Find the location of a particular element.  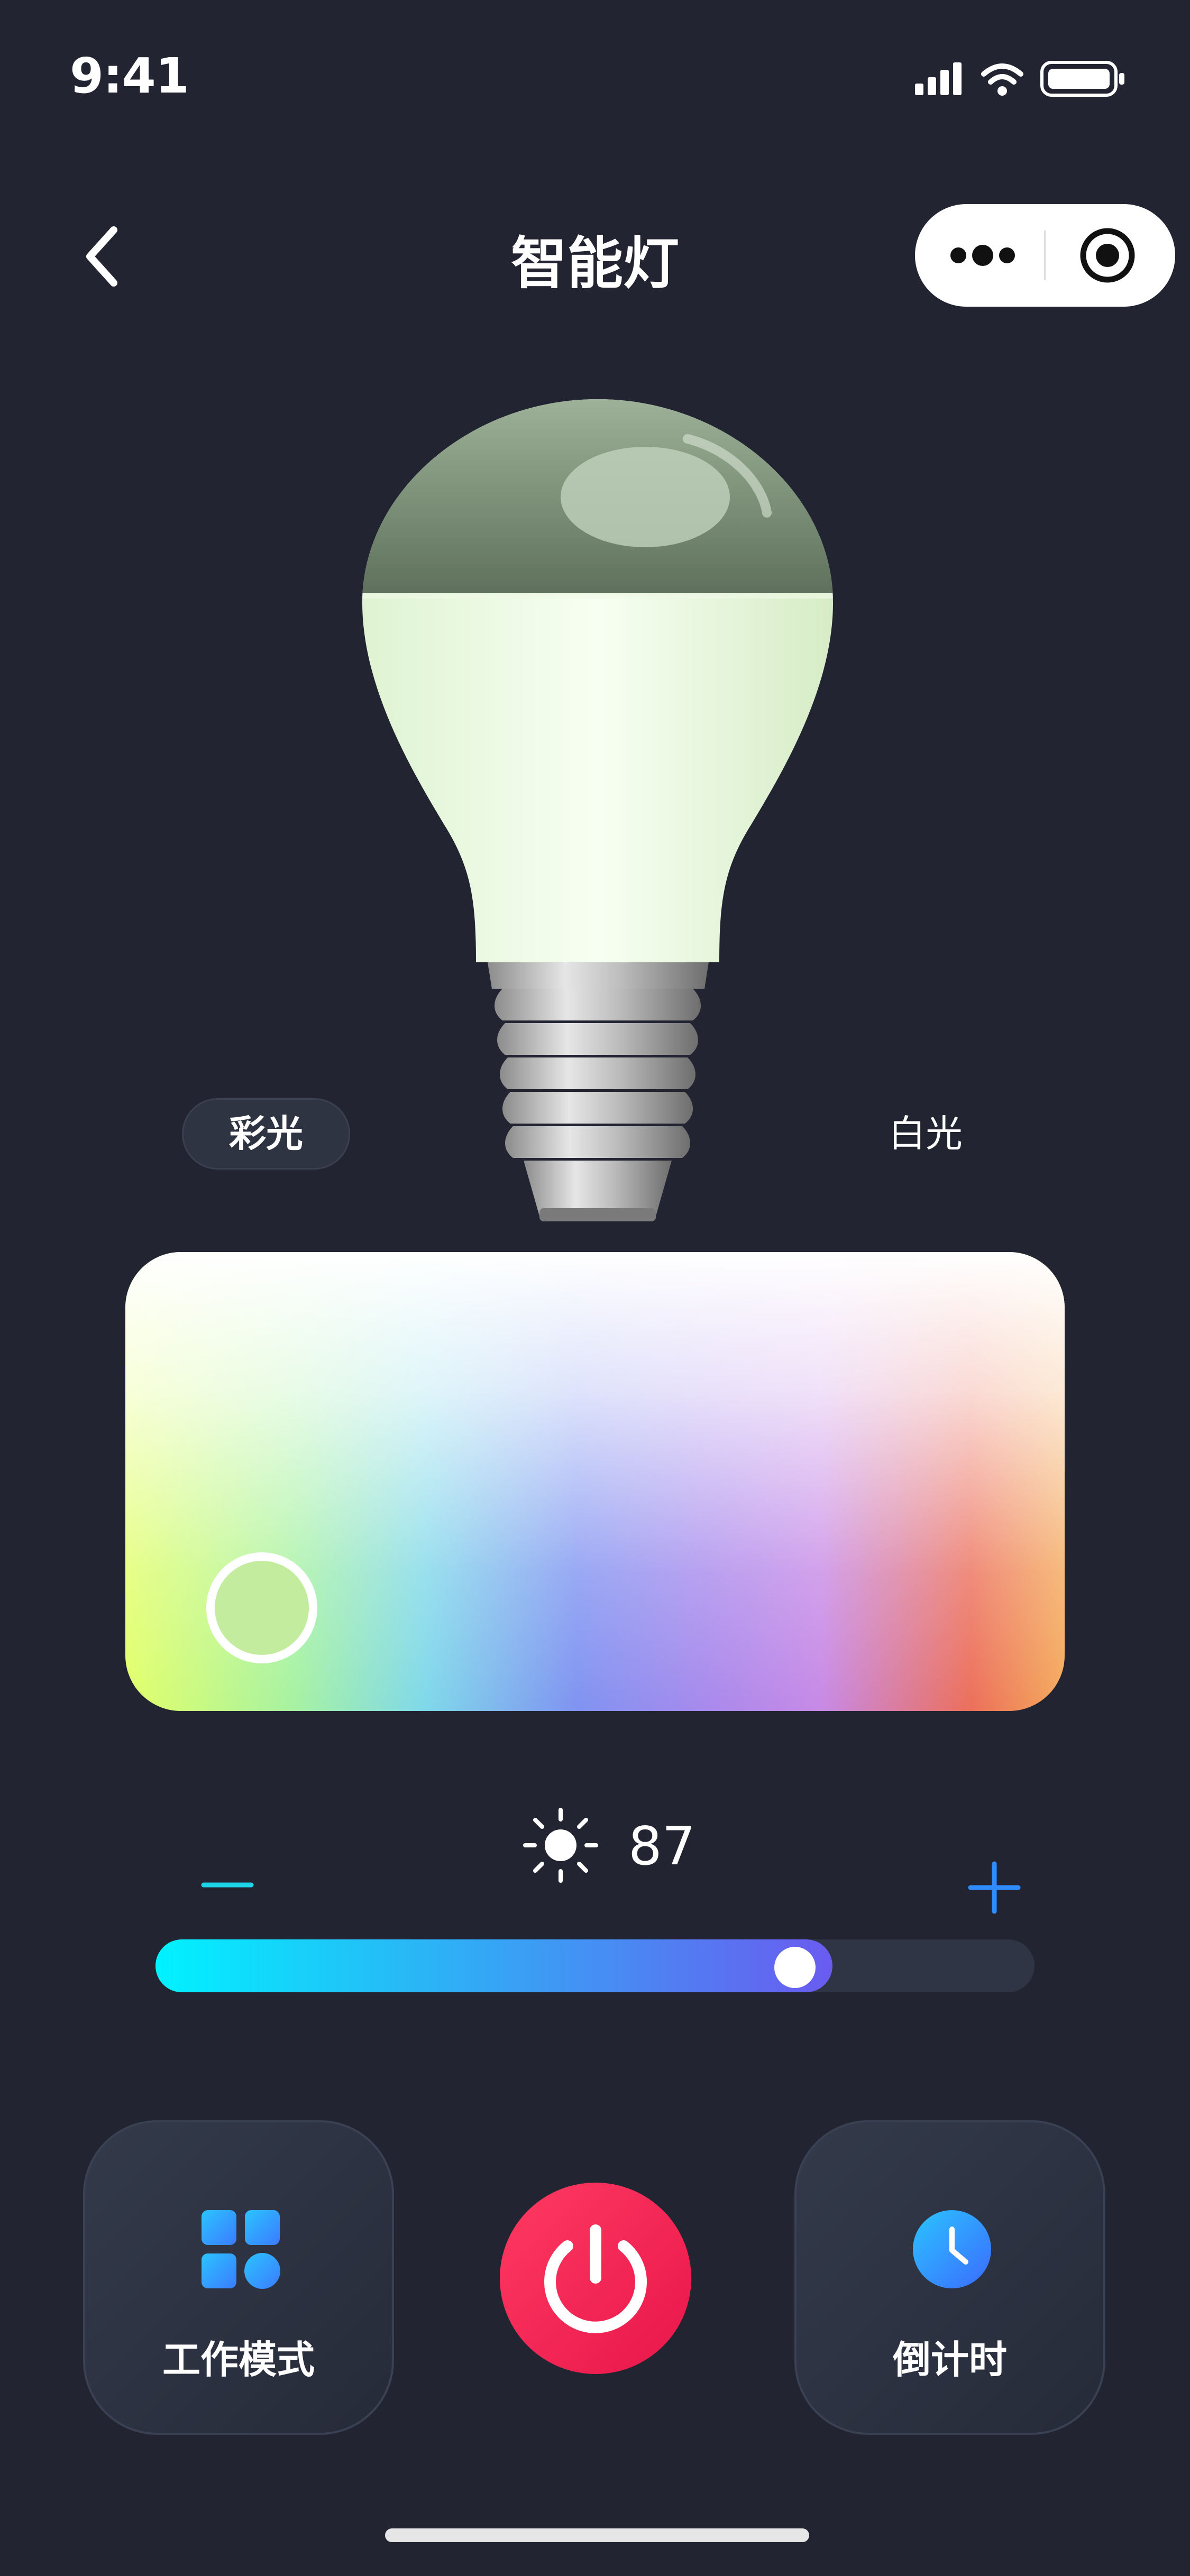

close-button is located at coordinates (1110, 255).